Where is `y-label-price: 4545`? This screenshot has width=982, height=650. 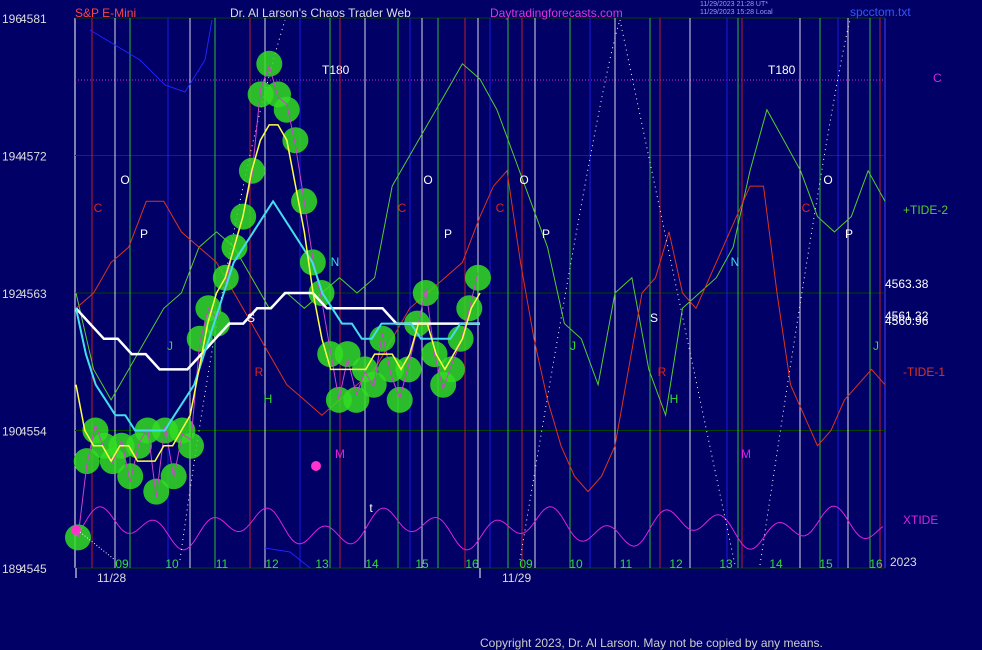
y-label-price: 4545 is located at coordinates (33, 569).